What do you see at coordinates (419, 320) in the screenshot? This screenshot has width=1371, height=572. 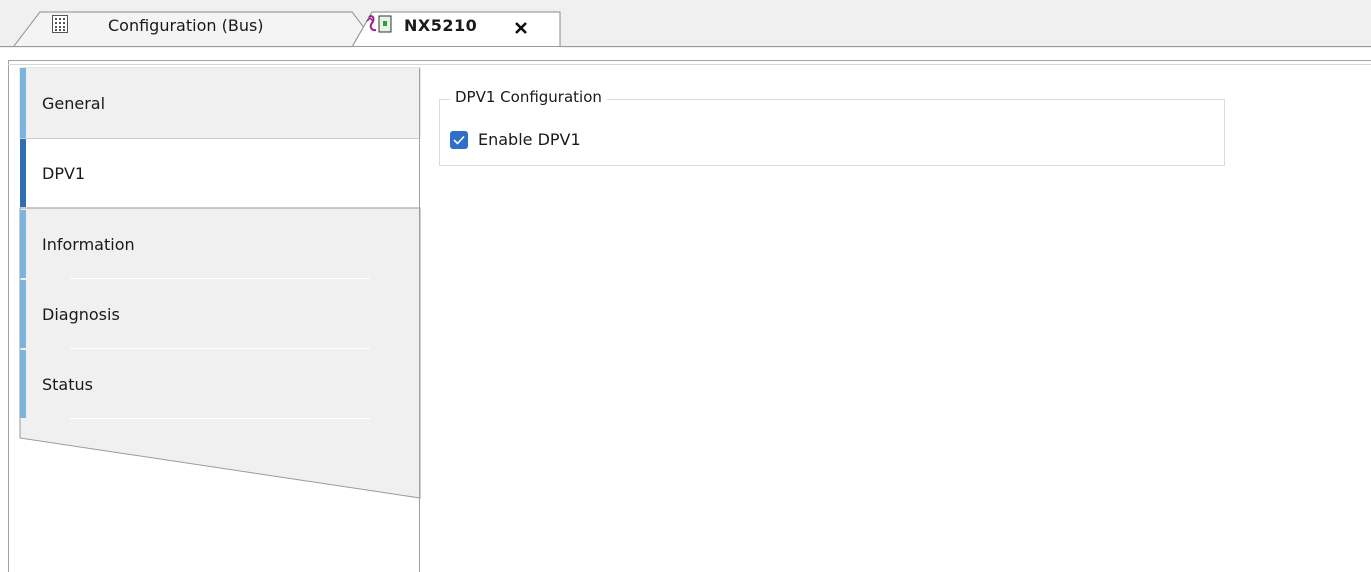 I see `panel-divider` at bounding box center [419, 320].